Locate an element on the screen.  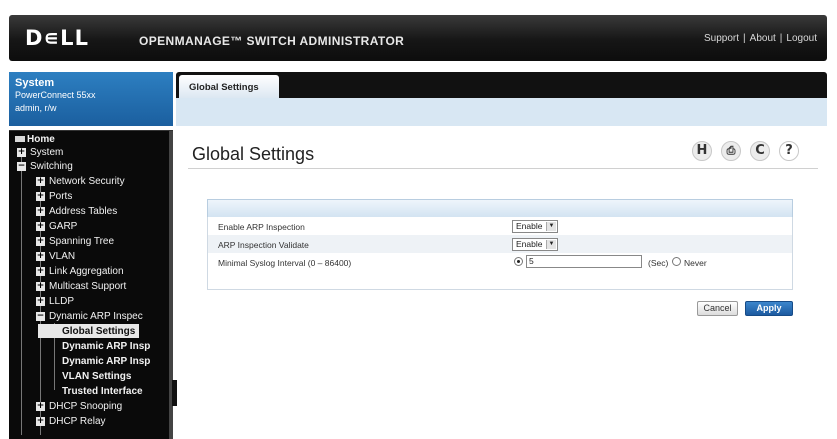
top-links: Support | About | Logout is located at coordinates (760, 38).